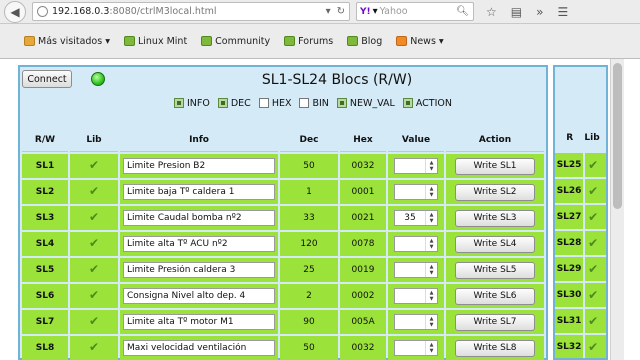  I want to click on option-action: ACTION, so click(427, 103).